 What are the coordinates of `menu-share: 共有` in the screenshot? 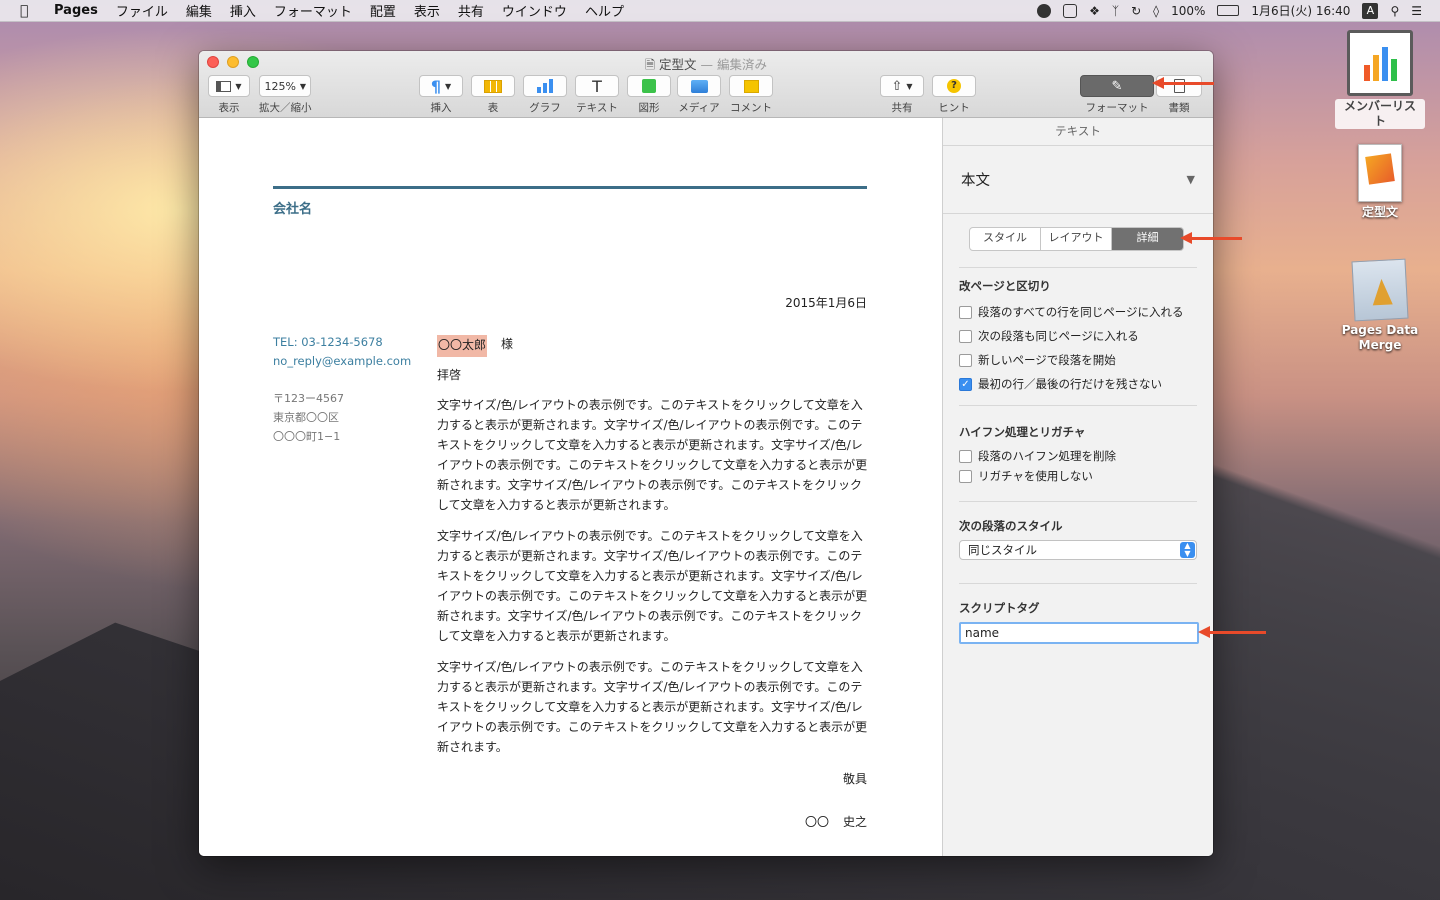 It's located at (471, 10).